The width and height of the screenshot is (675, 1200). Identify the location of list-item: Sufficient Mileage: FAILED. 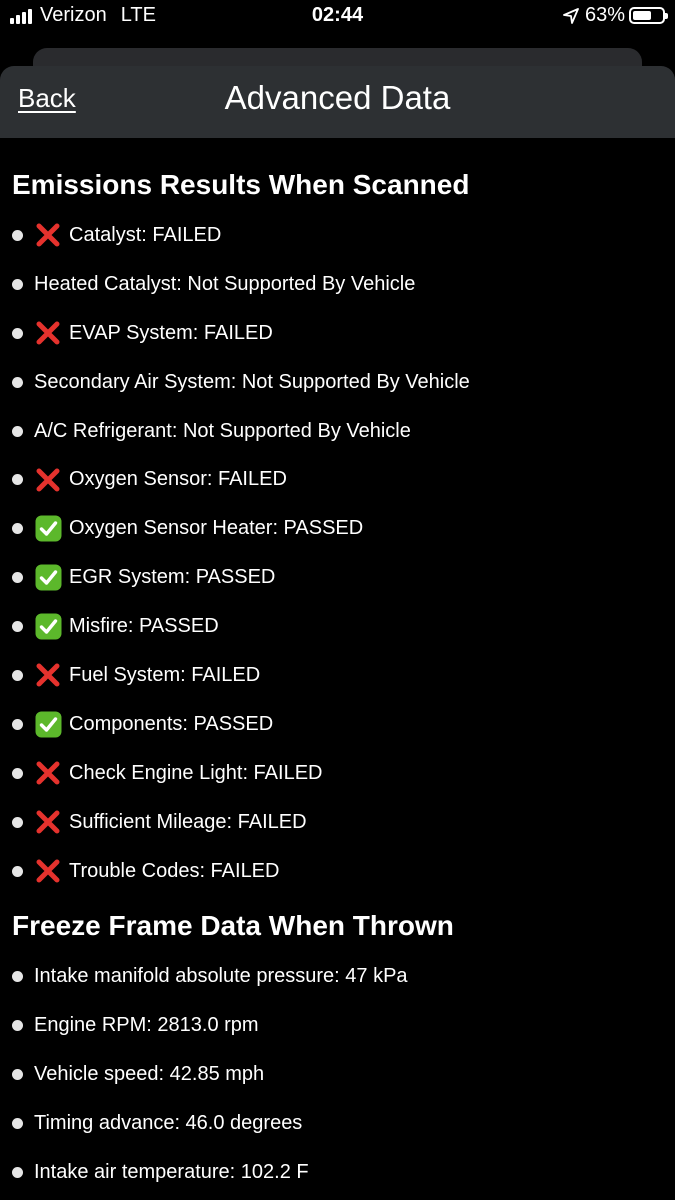
(337, 822).